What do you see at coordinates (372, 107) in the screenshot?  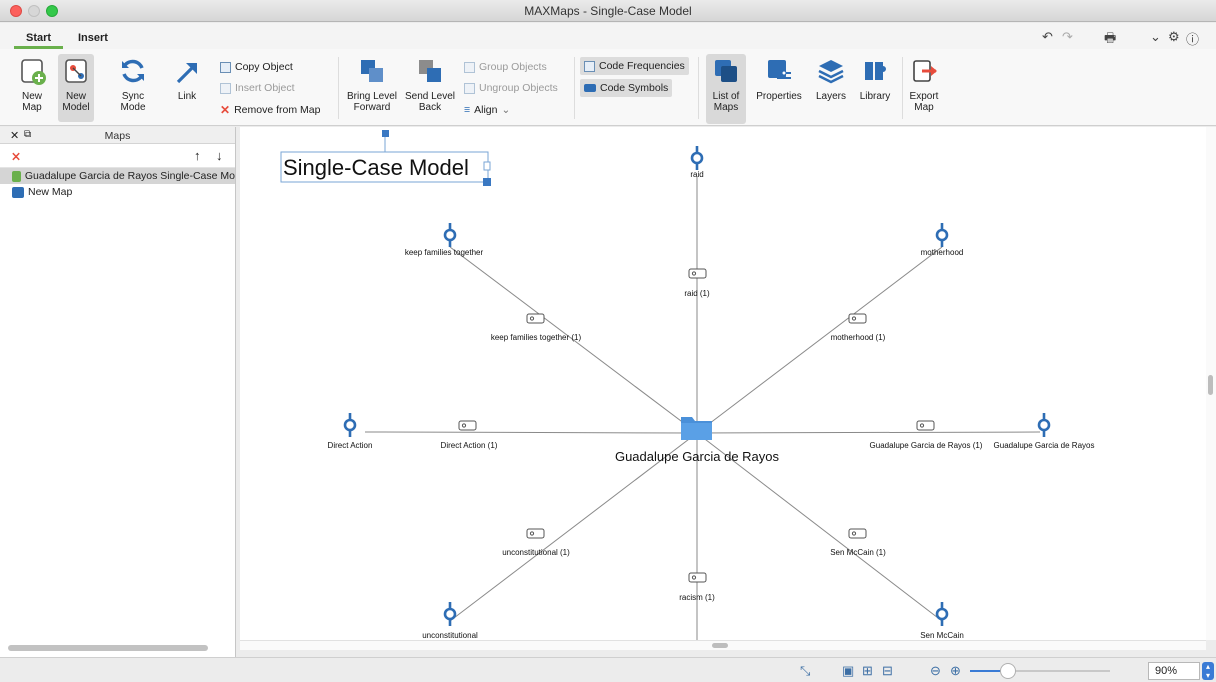 I see `bring-forward-label-2: Forward` at bounding box center [372, 107].